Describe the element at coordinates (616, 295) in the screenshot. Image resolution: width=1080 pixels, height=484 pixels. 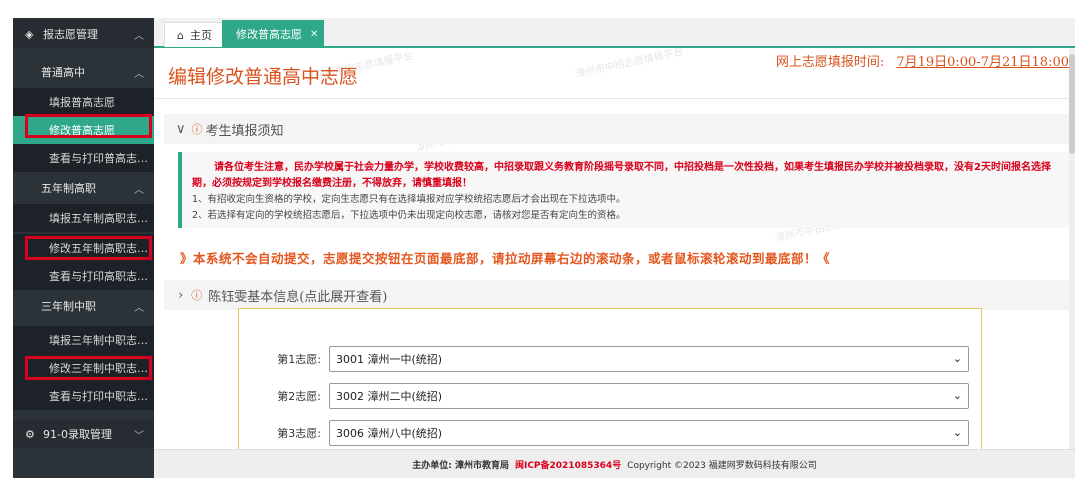
I see `student-info-header: › ⓘ 陈钰雯基本信息(点此展开查看)` at that location.